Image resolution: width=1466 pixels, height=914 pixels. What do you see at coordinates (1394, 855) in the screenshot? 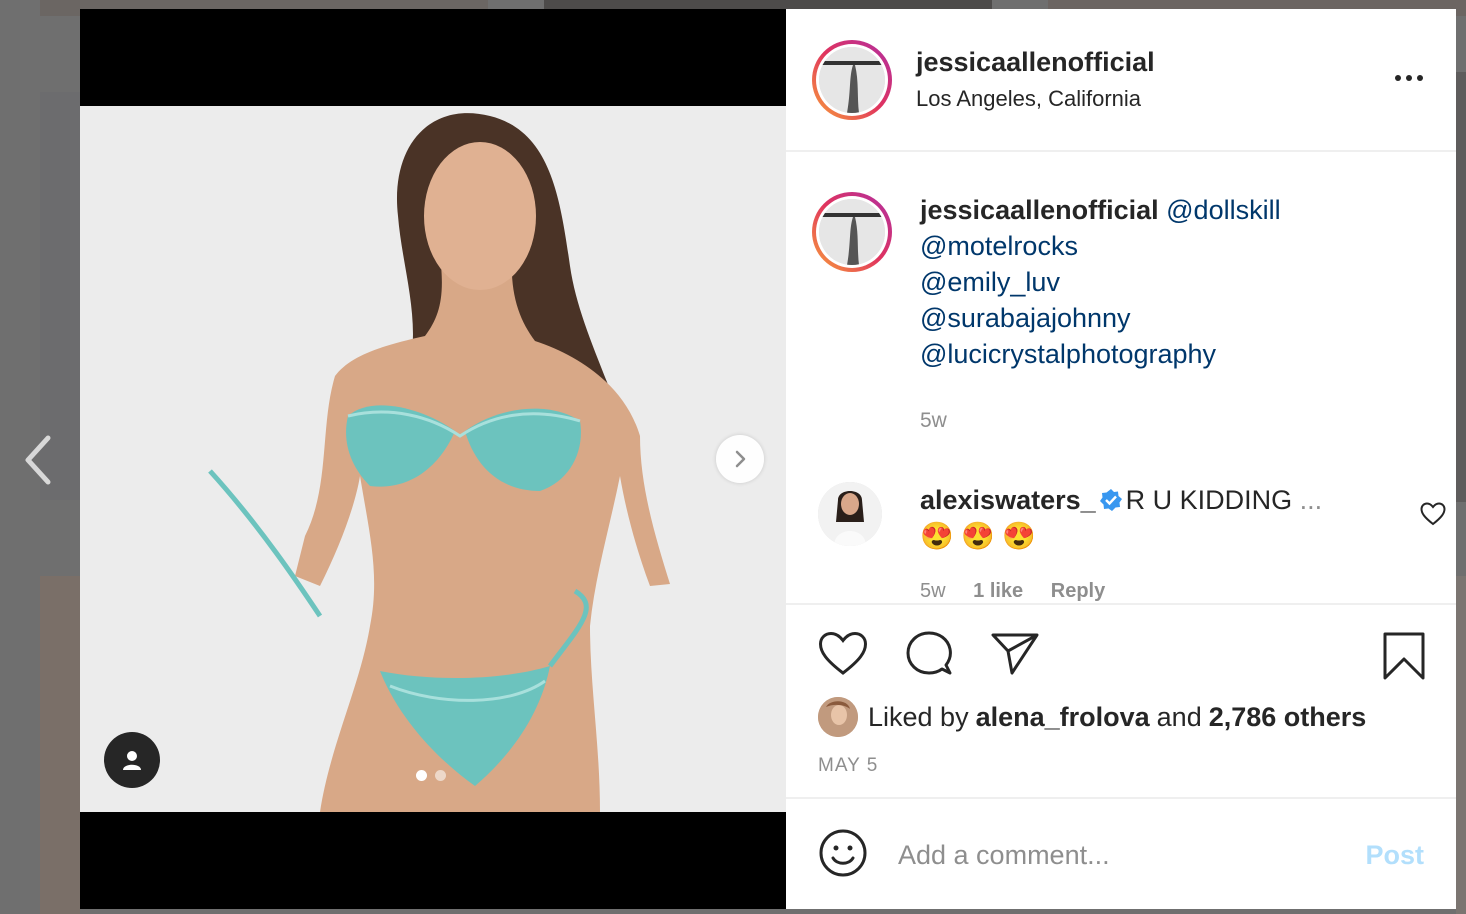
I see `post-comment-button: Post` at bounding box center [1394, 855].